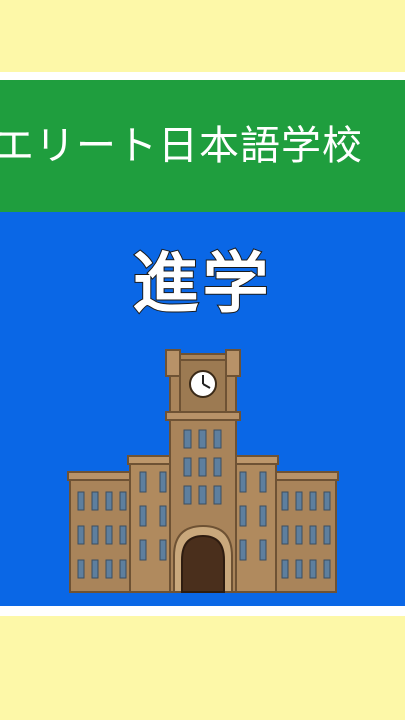  Describe the element at coordinates (181, 146) in the screenshot. I see `school-name: エリート日本語学校` at that location.